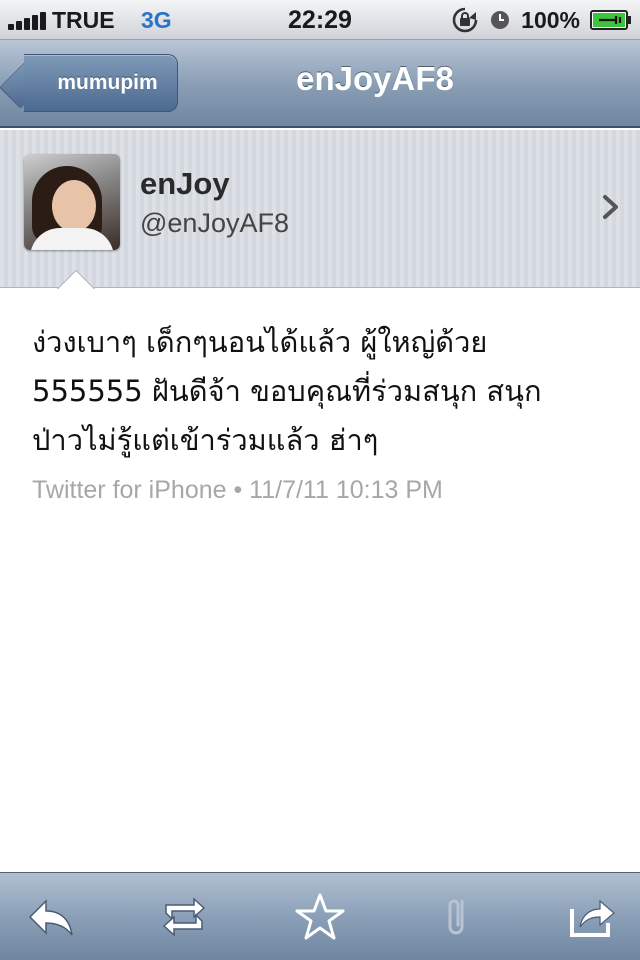  Describe the element at coordinates (320, 20) in the screenshot. I see `status-bar: TRUE 3G 22:29 100%` at that location.